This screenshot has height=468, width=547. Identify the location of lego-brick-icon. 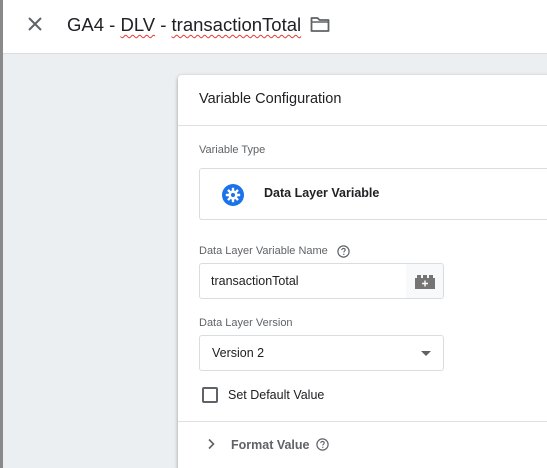
(425, 282).